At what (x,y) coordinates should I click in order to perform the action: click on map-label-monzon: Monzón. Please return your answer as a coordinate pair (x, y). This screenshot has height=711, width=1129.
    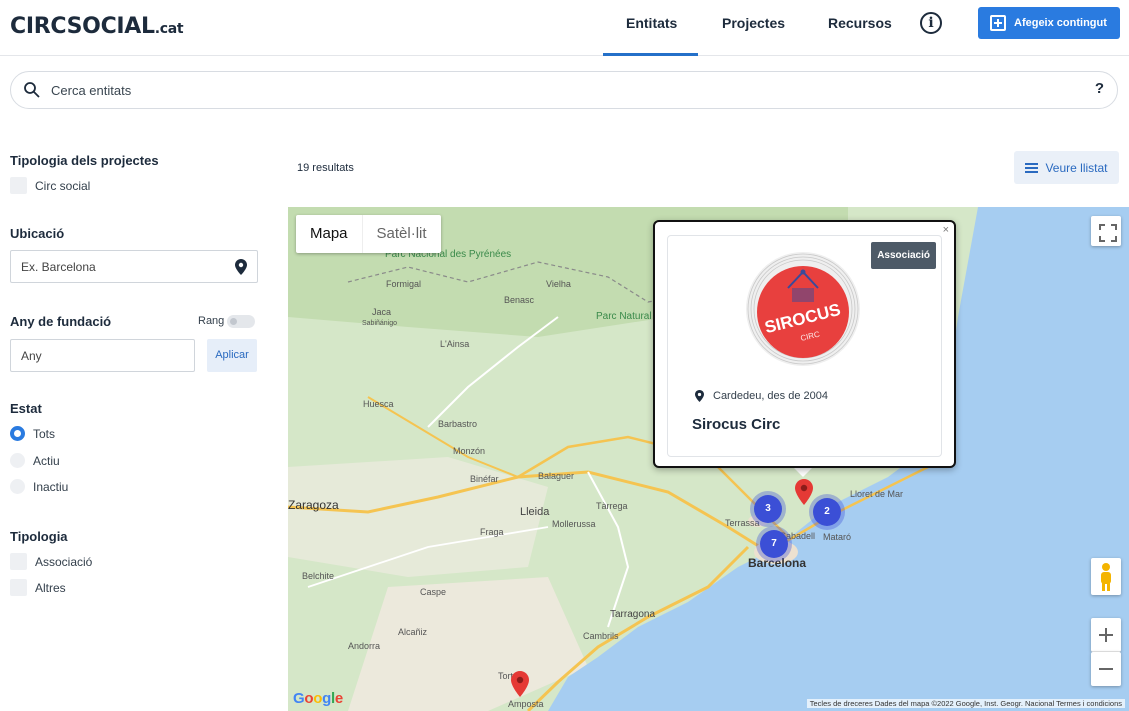
    Looking at the image, I should click on (469, 451).